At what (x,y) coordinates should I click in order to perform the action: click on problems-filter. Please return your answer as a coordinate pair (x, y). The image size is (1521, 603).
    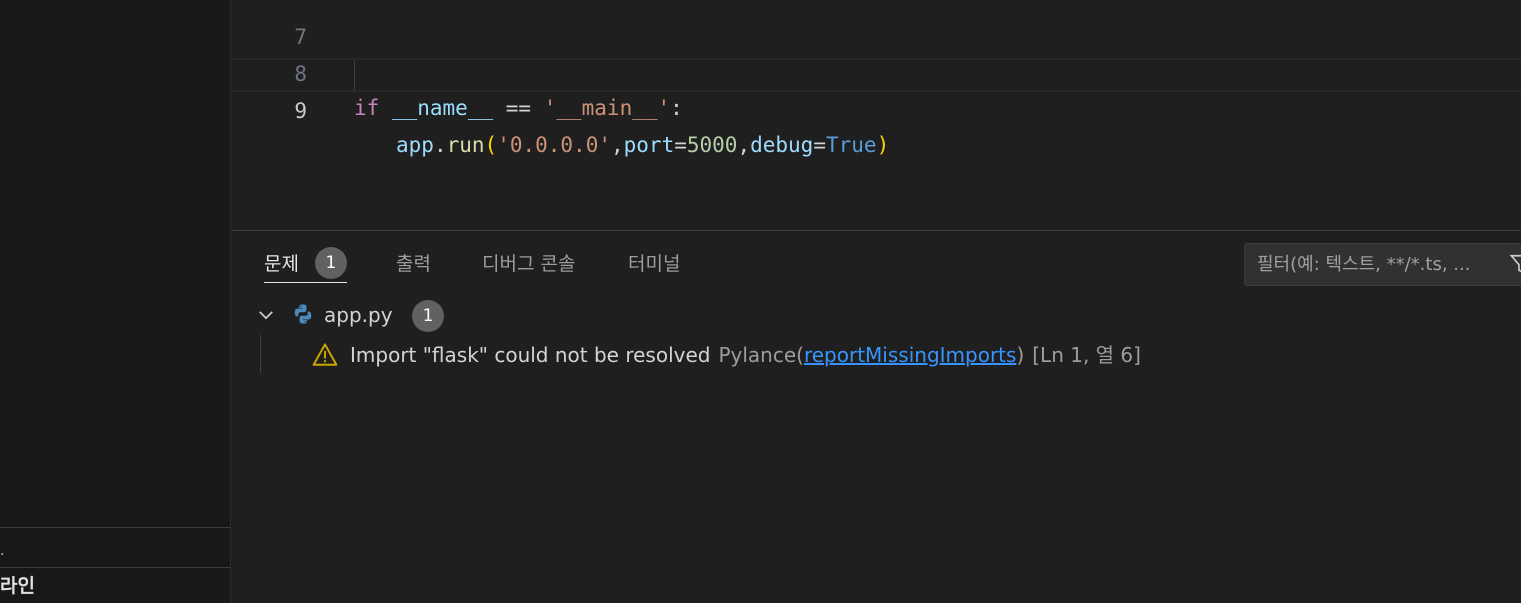
    Looking at the image, I should click on (1382, 264).